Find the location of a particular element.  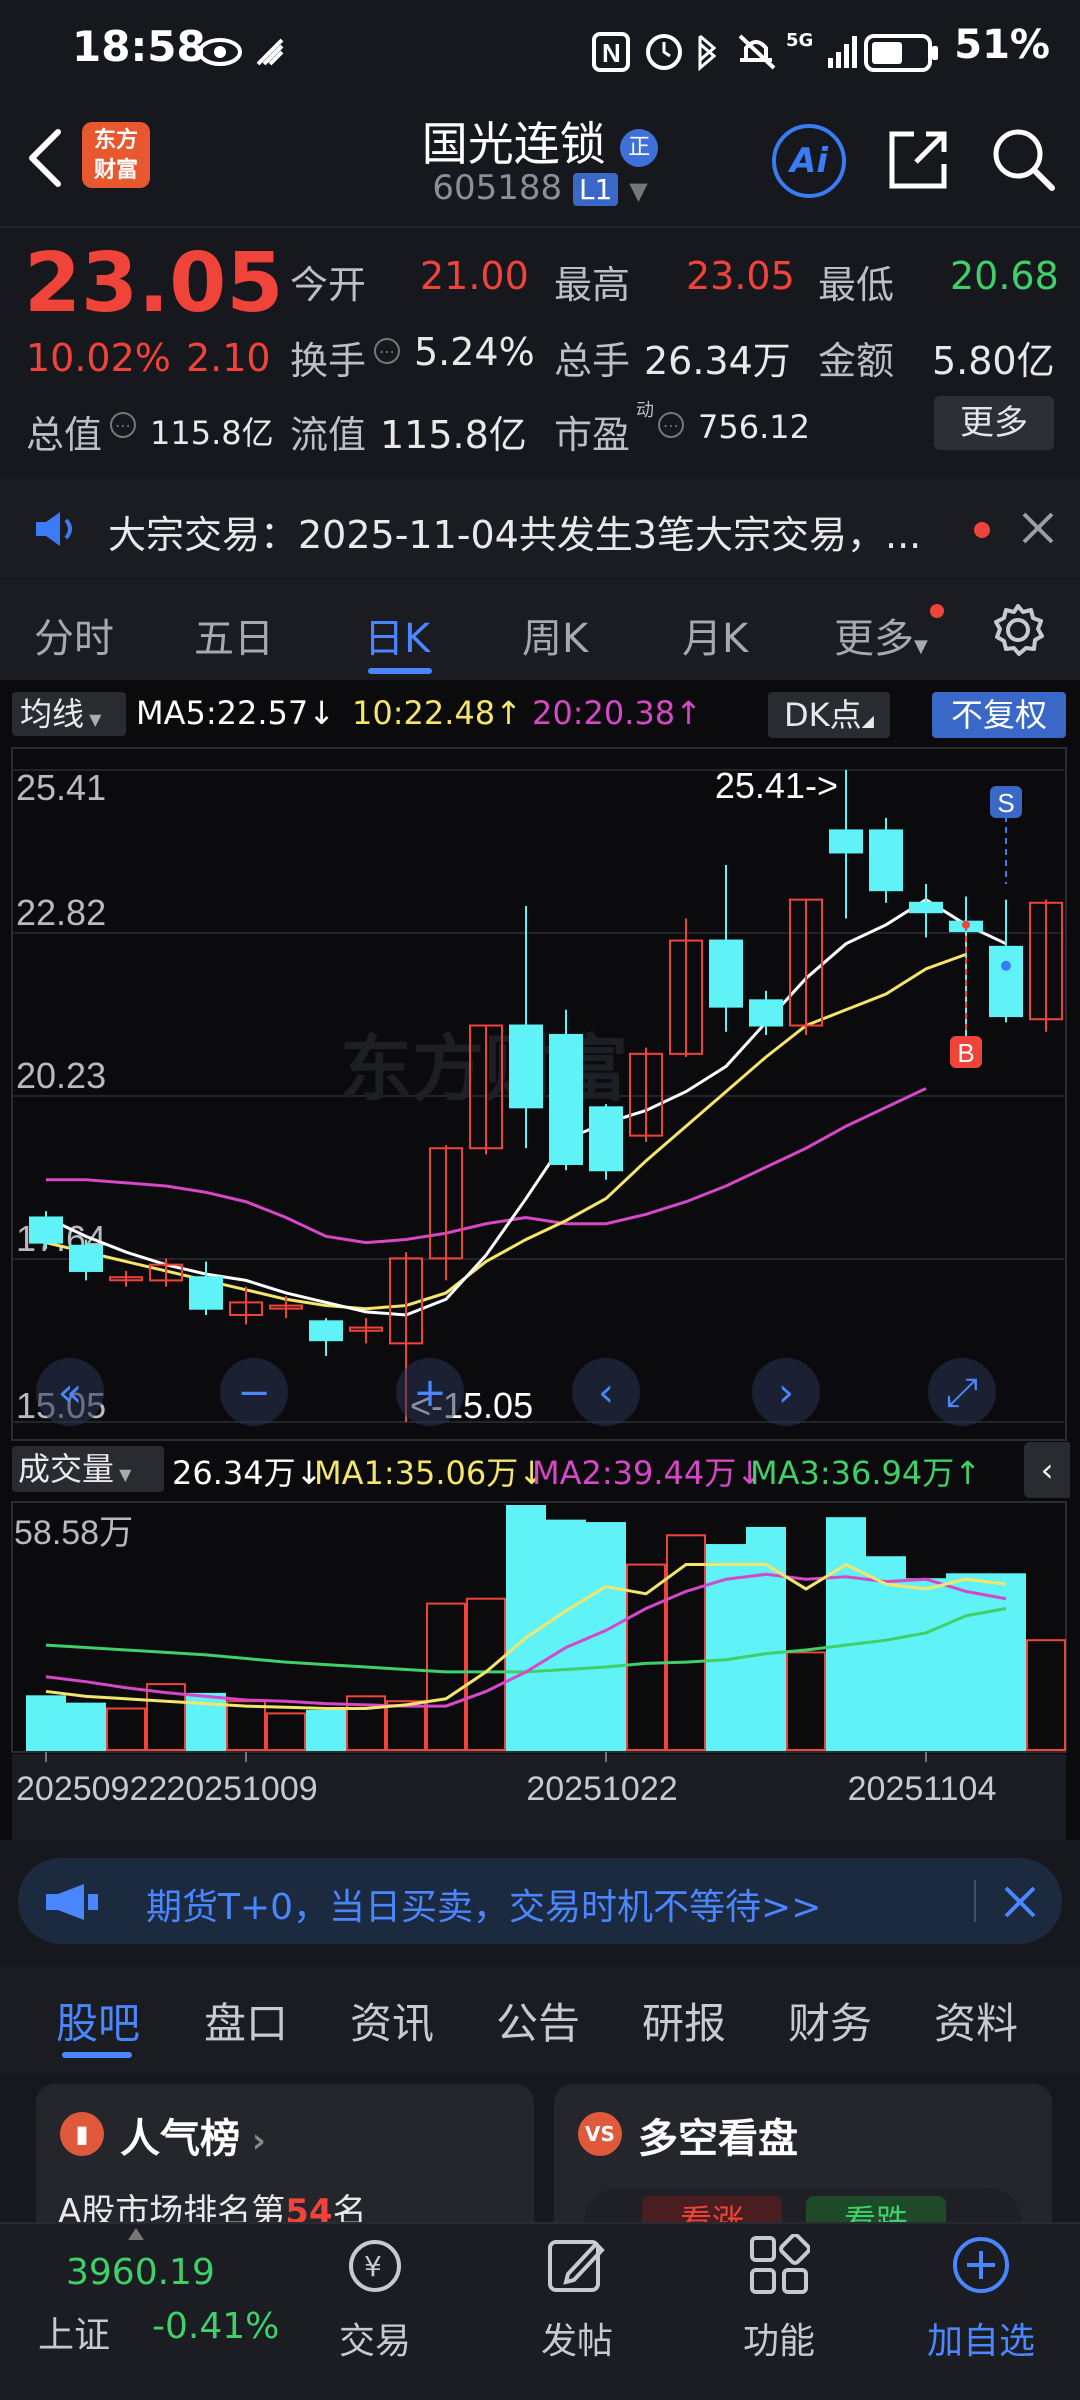

tab-finance: 财务 is located at coordinates (830, 2020).